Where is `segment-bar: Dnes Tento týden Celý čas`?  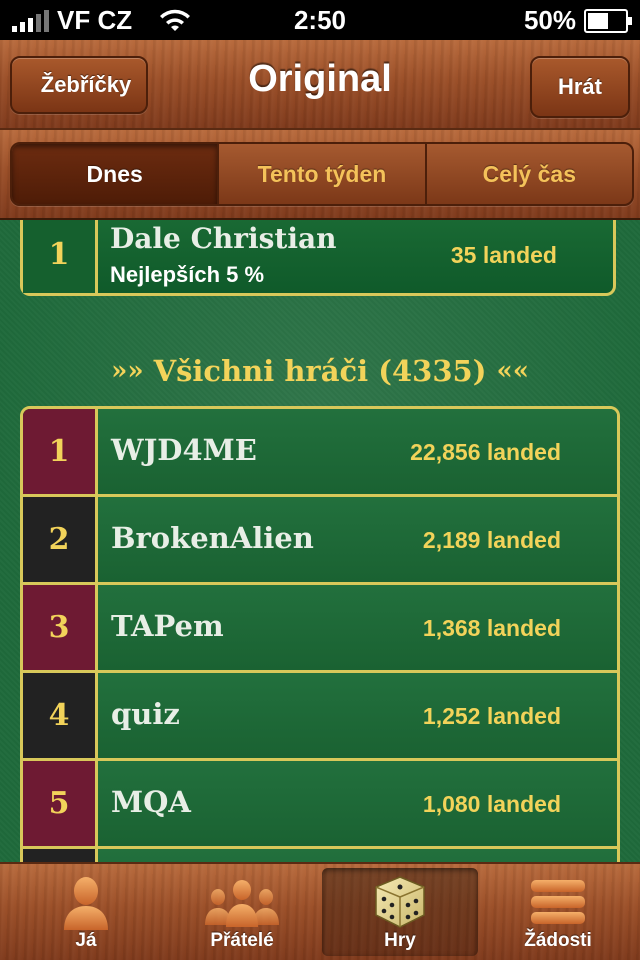
segment-bar: Dnes Tento týden Celý čas is located at coordinates (320, 175).